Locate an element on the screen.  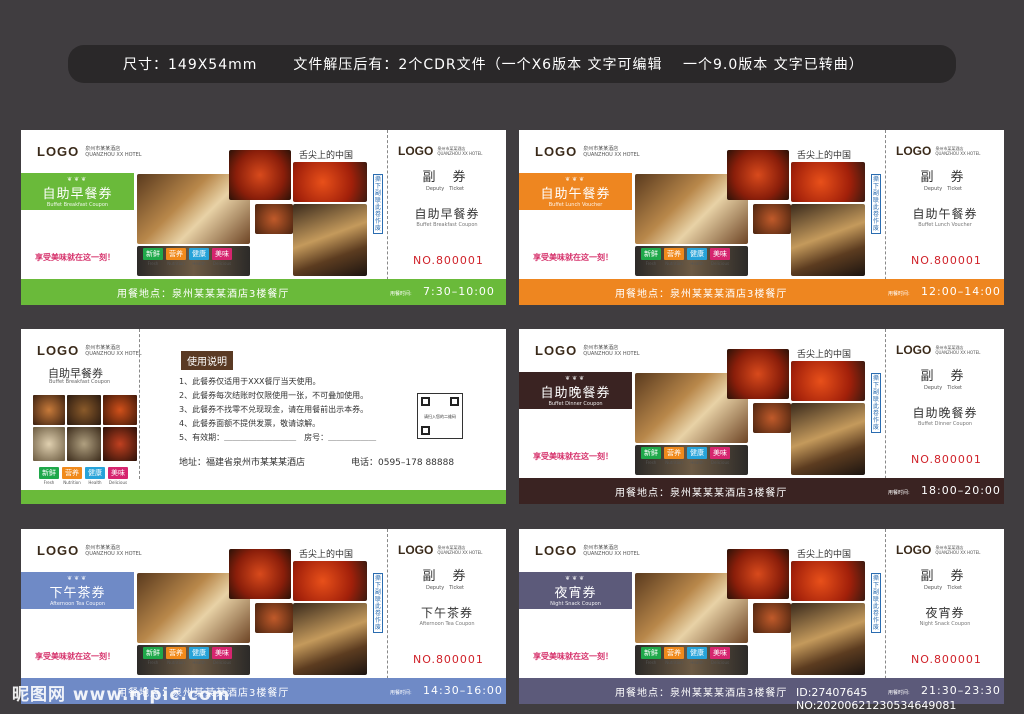
info-coupon-title-en: Buffet Breakfast Coupon is located at coordinates (80, 382).